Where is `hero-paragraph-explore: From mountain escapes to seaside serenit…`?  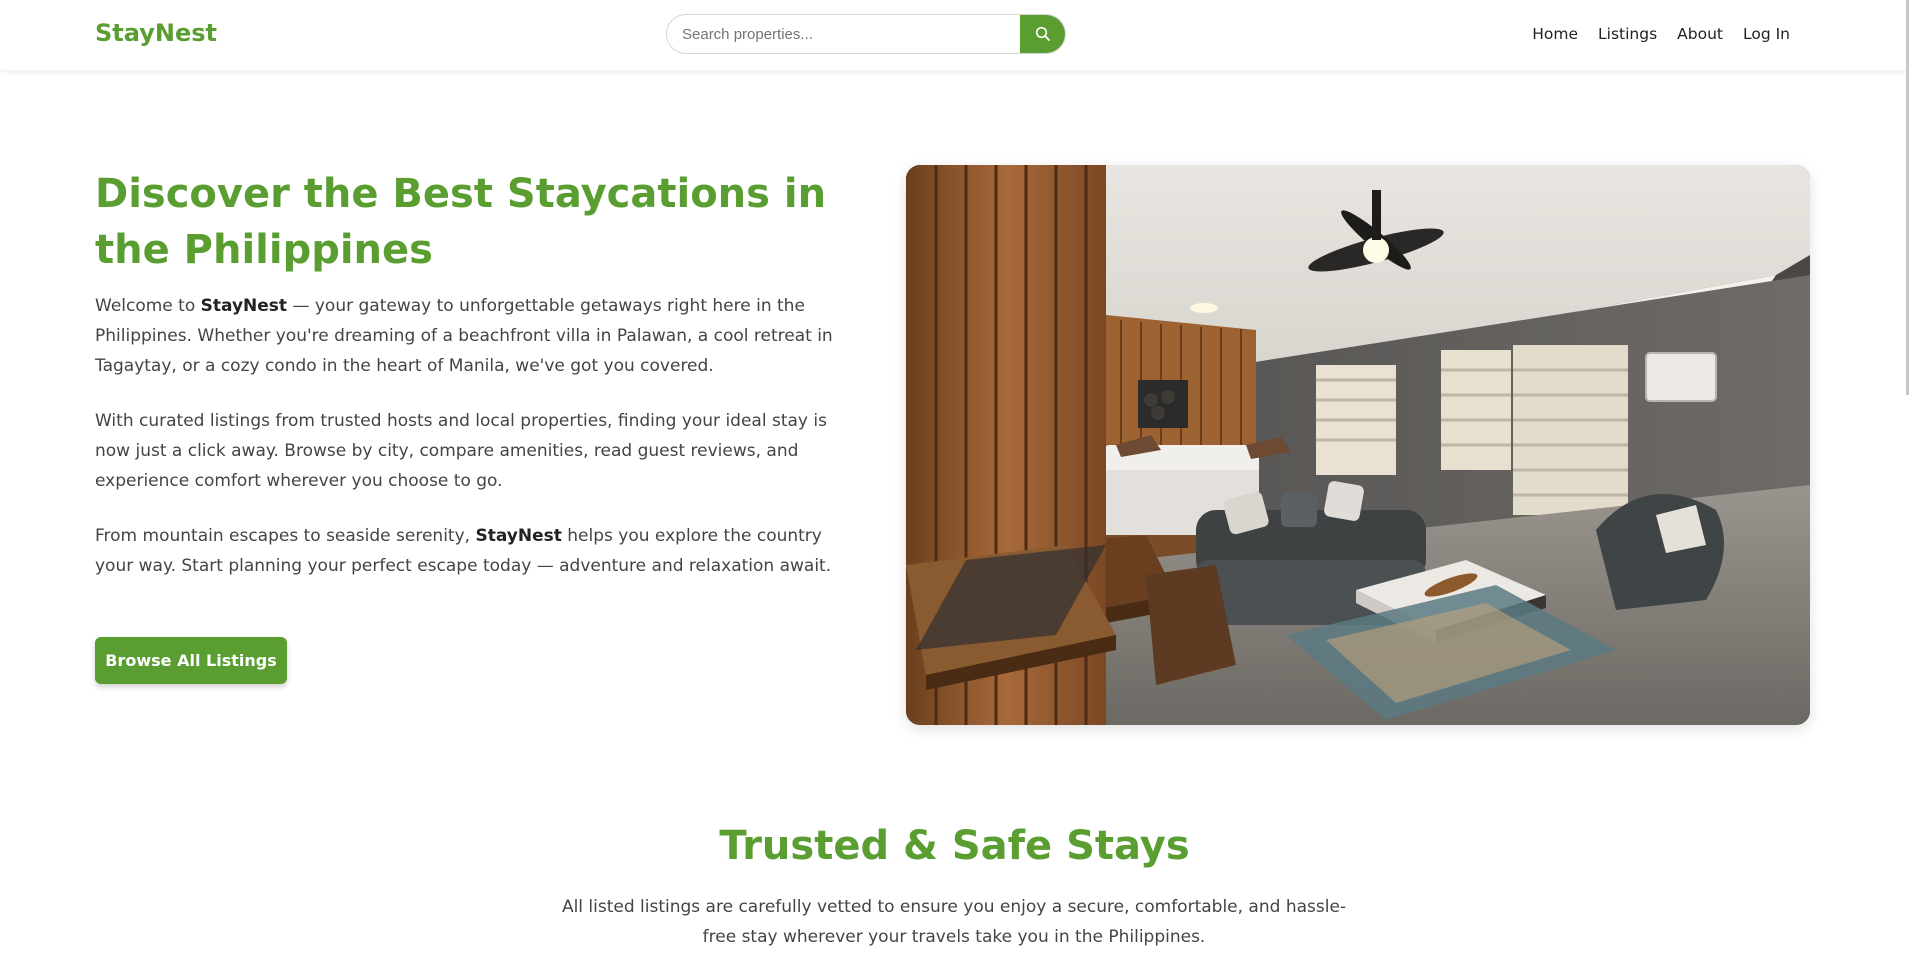 hero-paragraph-explore: From mountain escapes to seaside serenit… is located at coordinates (463, 551).